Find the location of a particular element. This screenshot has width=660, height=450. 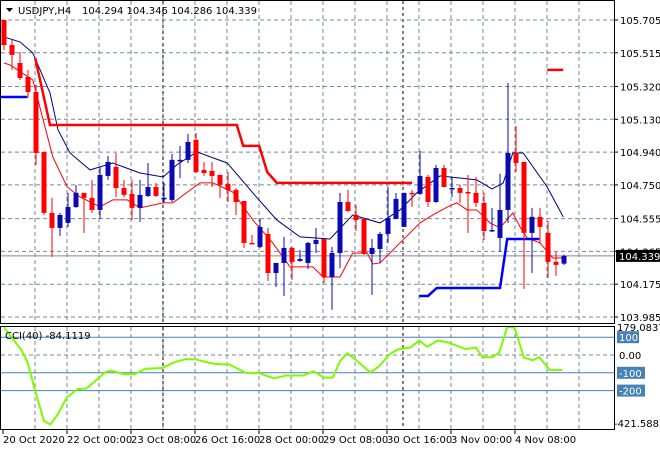

time-label: 22 Oct 00:00 is located at coordinates (99, 440).